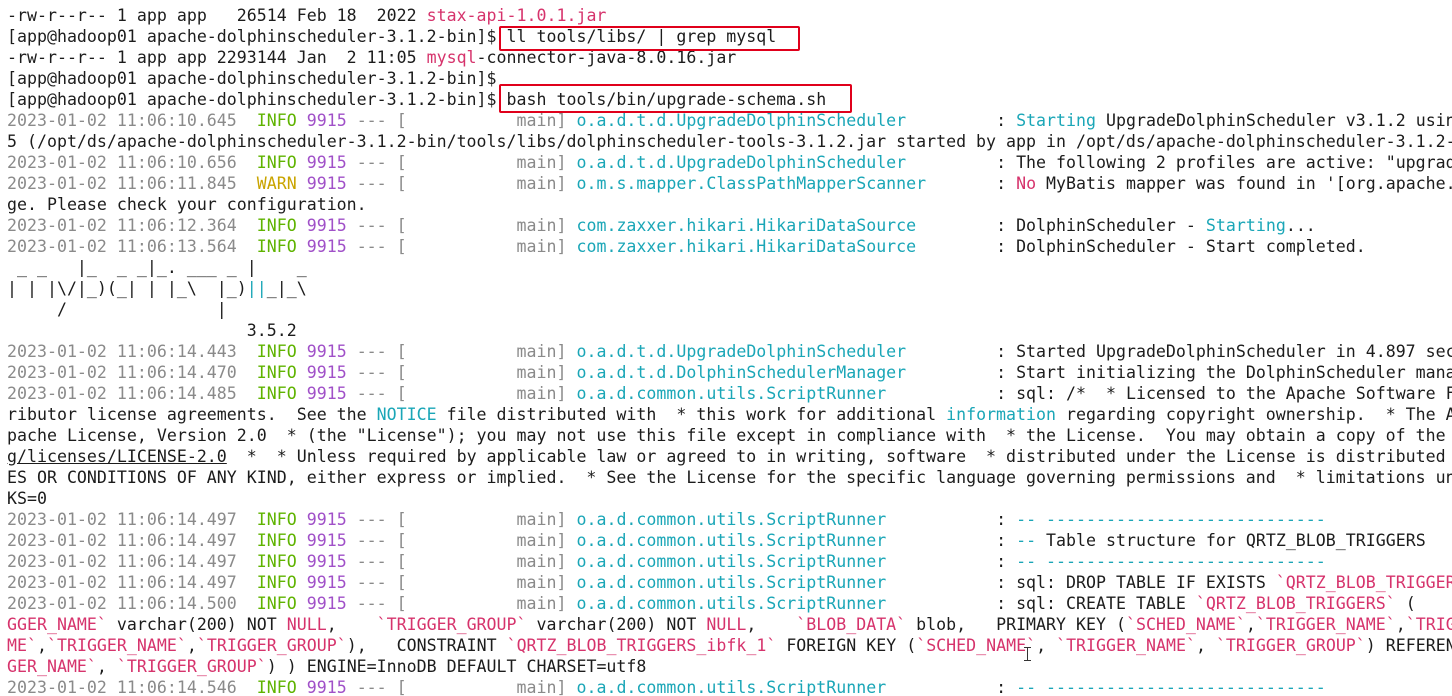 The height and width of the screenshot is (696, 1452). I want to click on text-segment: ||, so click(256, 288).